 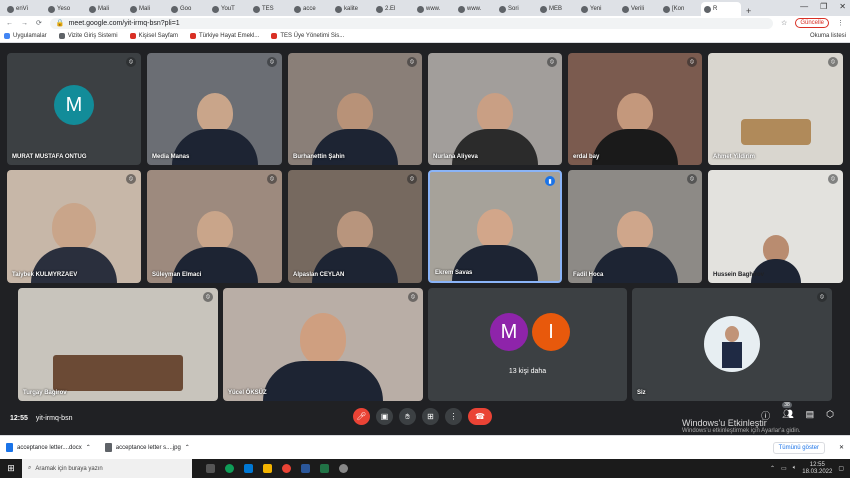 What do you see at coordinates (639, 9) in the screenshot?
I see `browser-tab: Verili` at bounding box center [639, 9].